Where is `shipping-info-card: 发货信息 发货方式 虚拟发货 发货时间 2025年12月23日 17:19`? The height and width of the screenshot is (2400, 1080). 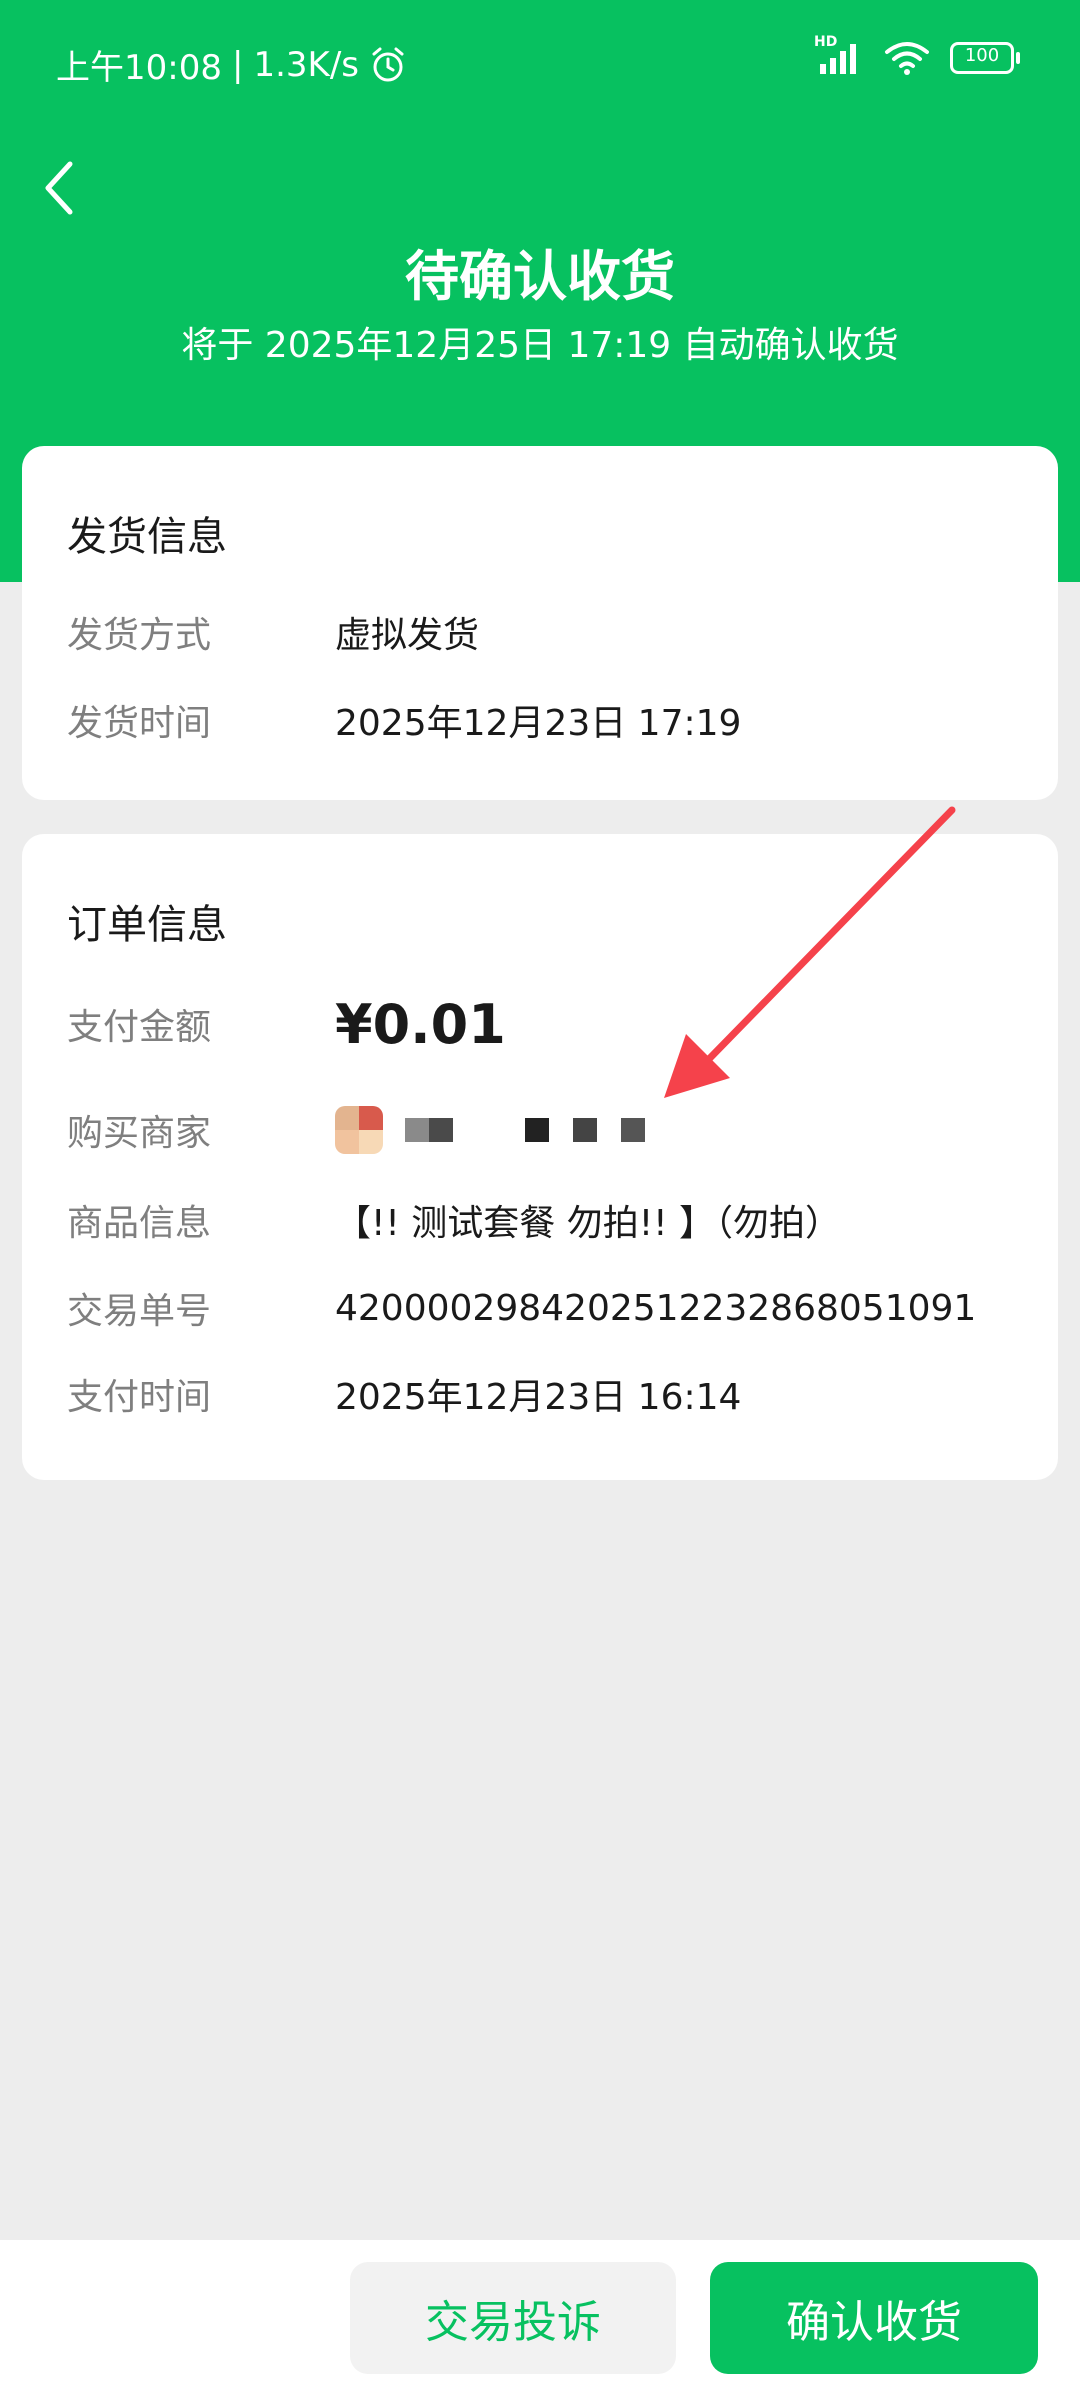
shipping-info-card: 发货信息 发货方式 虚拟发货 发货时间 2025年12月23日 17:19 is located at coordinates (540, 623).